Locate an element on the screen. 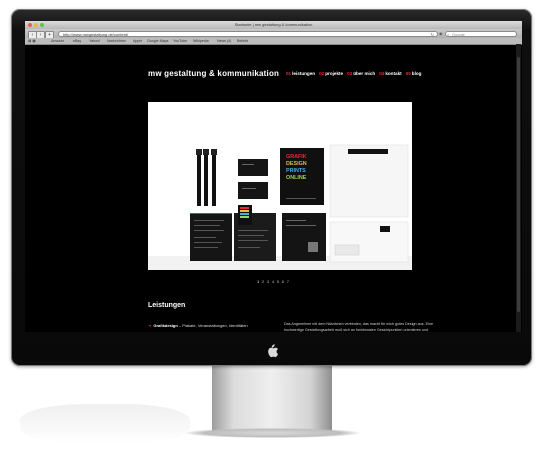 Image resolution: width=543 pixels, height=459 pixels. pager-item: 3 is located at coordinates (268, 281).